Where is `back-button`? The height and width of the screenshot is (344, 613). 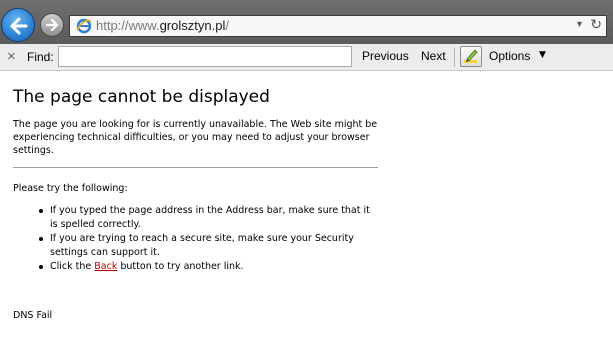
back-button is located at coordinates (18, 25).